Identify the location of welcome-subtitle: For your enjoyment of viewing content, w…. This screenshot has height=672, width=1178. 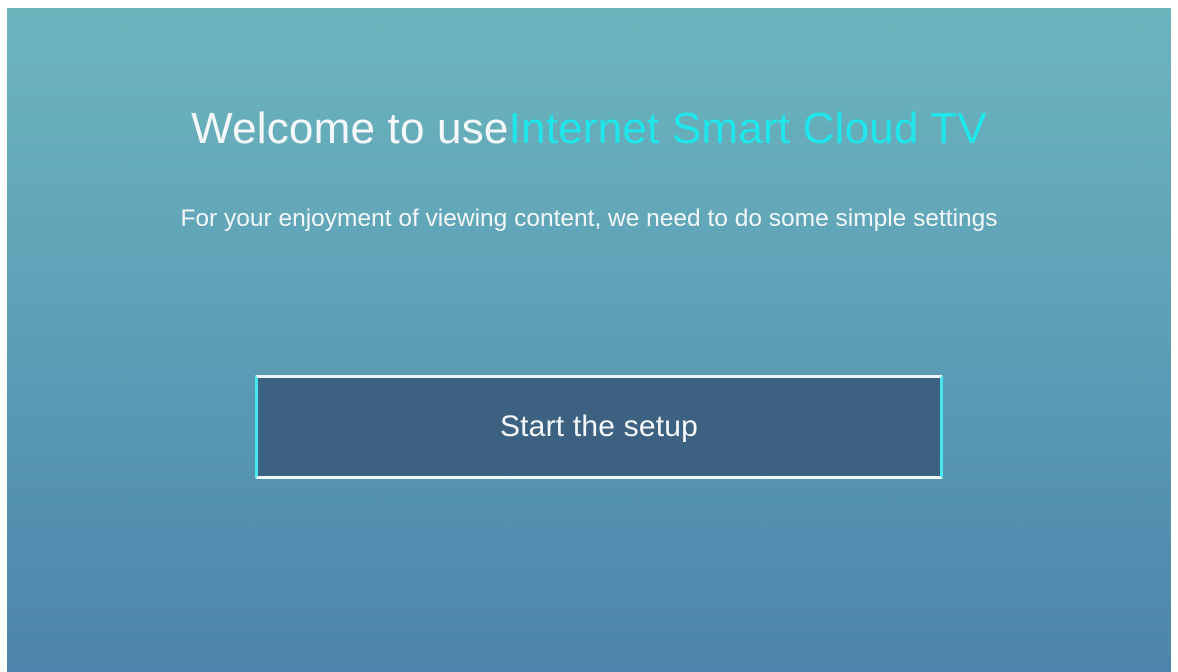
(589, 218).